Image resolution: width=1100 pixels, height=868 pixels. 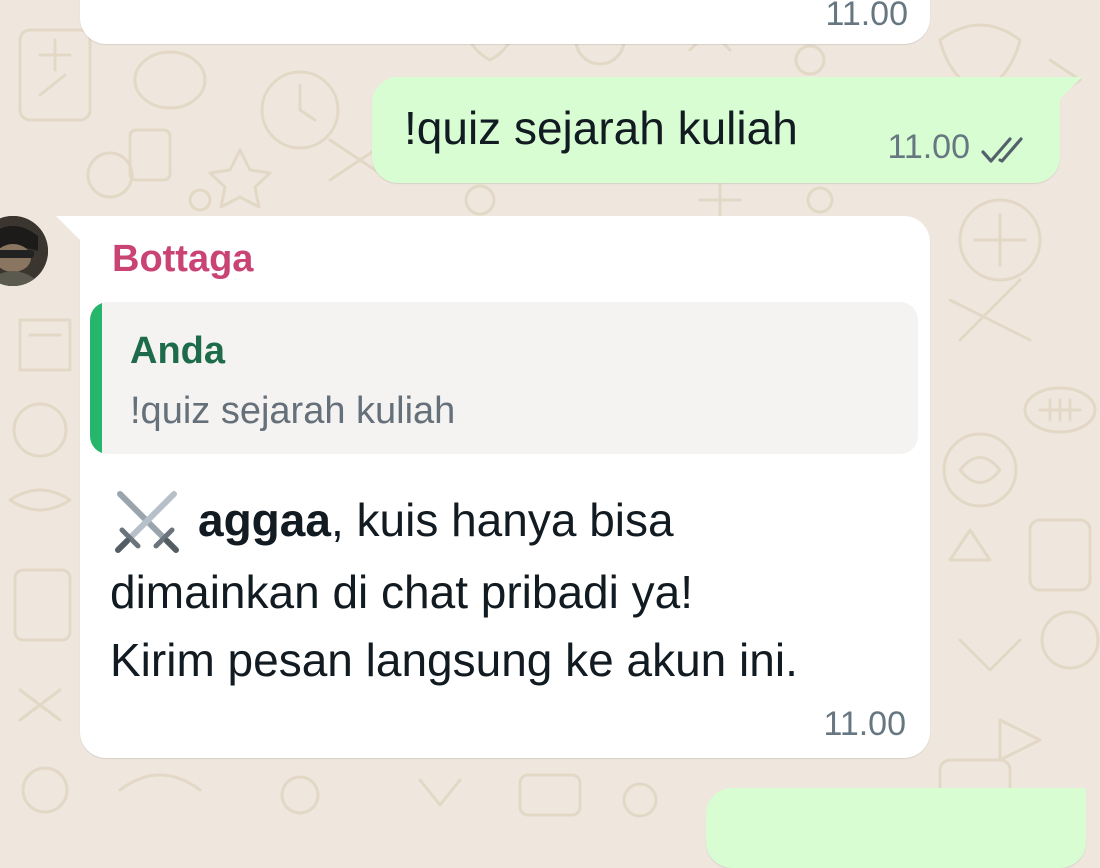 What do you see at coordinates (182, 259) in the screenshot?
I see `sender-name: Bottaga` at bounding box center [182, 259].